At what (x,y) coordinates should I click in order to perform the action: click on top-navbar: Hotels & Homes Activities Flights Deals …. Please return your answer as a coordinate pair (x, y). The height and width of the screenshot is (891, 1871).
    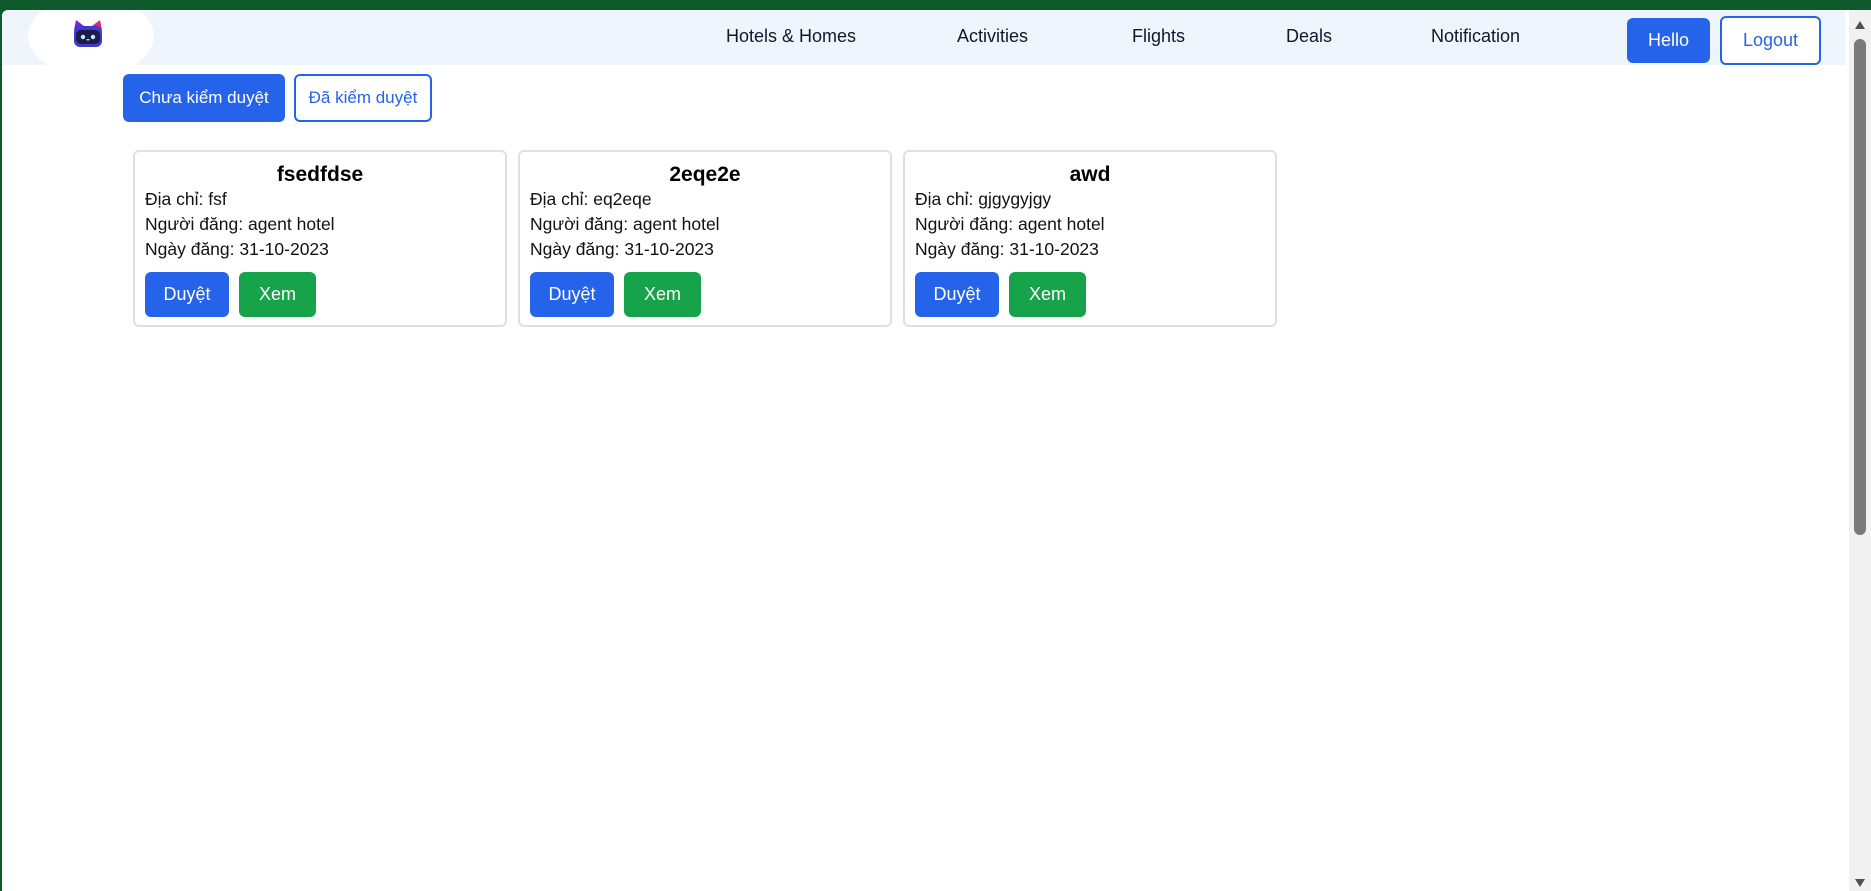
    Looking at the image, I should click on (923, 43).